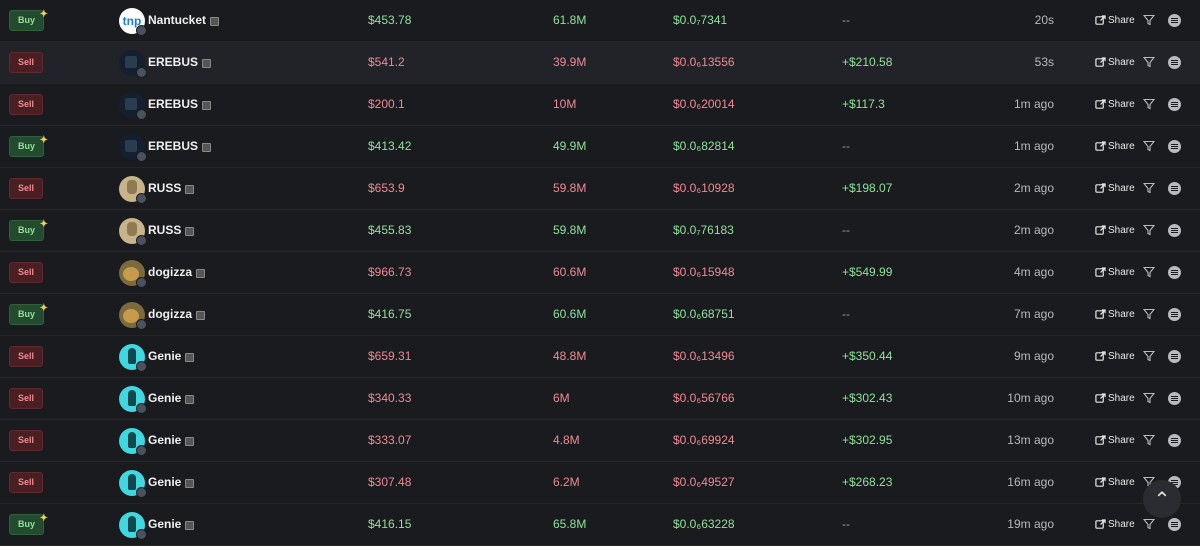  What do you see at coordinates (177, 20) in the screenshot?
I see `trader-name: Nantucket` at bounding box center [177, 20].